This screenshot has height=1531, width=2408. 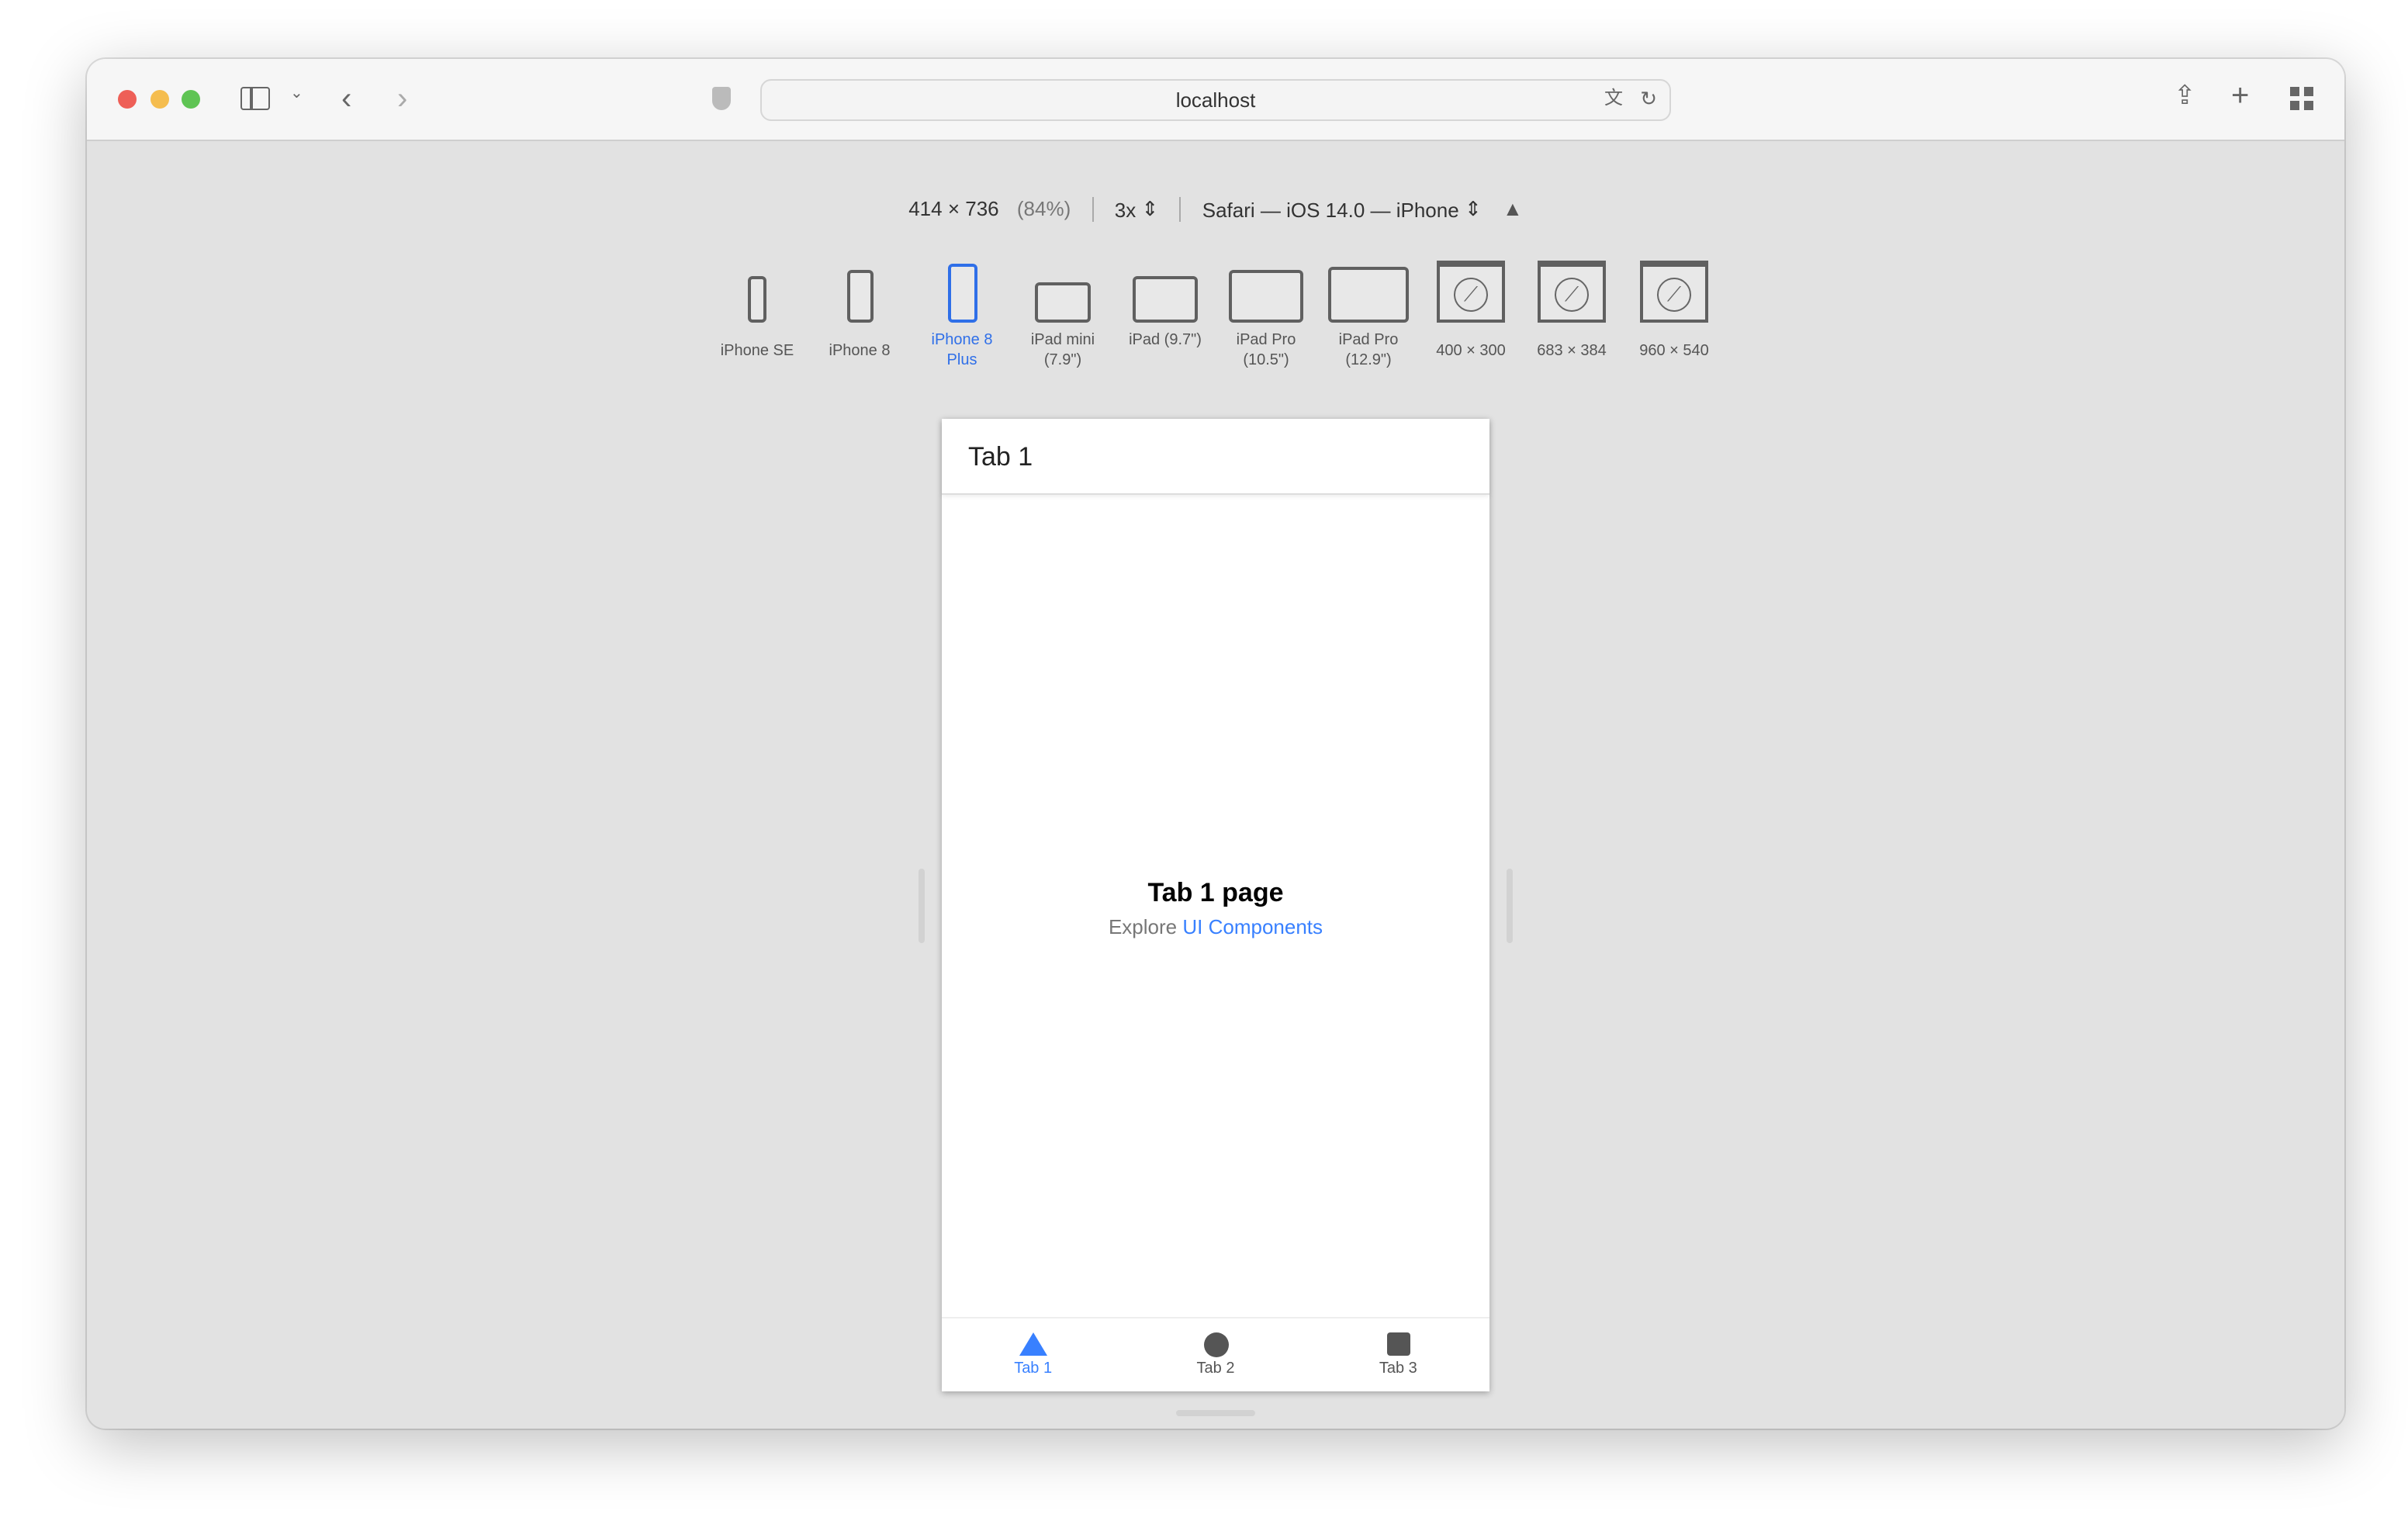 I want to click on back-icon: ‹, so click(x=346, y=99).